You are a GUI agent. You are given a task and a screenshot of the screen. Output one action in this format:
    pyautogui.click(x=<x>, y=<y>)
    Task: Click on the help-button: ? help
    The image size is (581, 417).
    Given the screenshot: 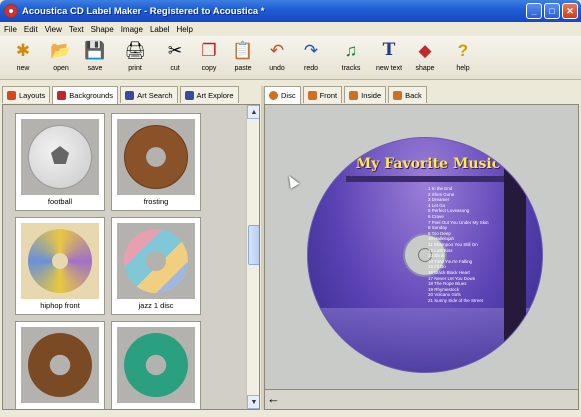 What is the action you would take?
    pyautogui.click(x=463, y=58)
    